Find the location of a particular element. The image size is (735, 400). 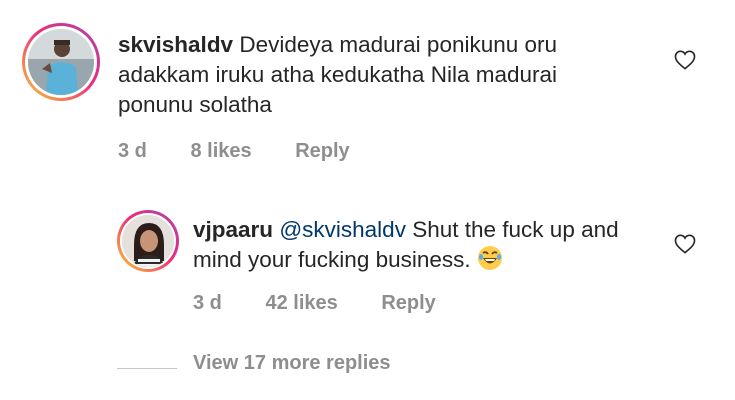

reply-likes: 42 likes is located at coordinates (301, 303).